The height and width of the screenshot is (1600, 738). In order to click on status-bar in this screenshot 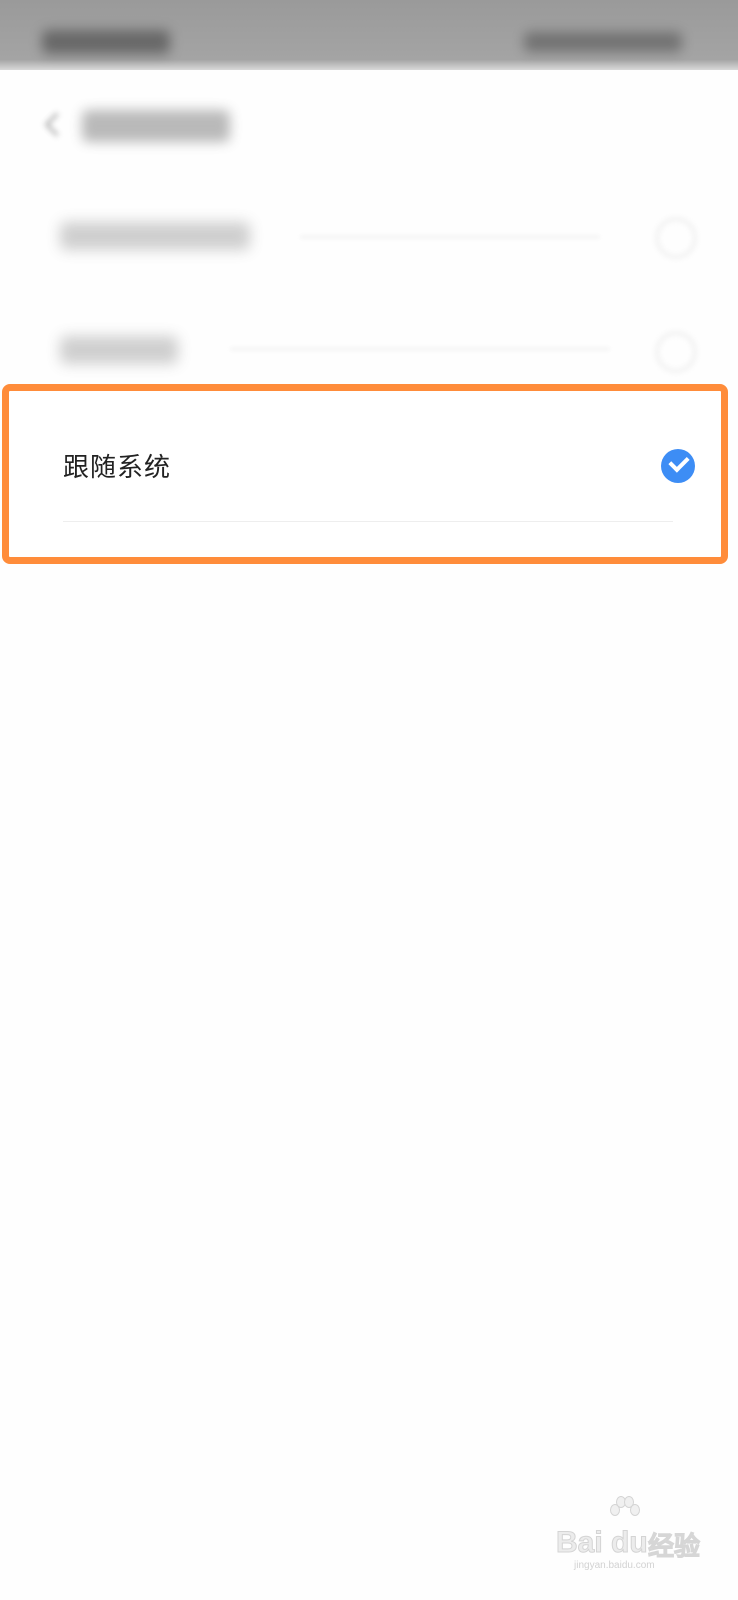, I will do `click(369, 35)`.